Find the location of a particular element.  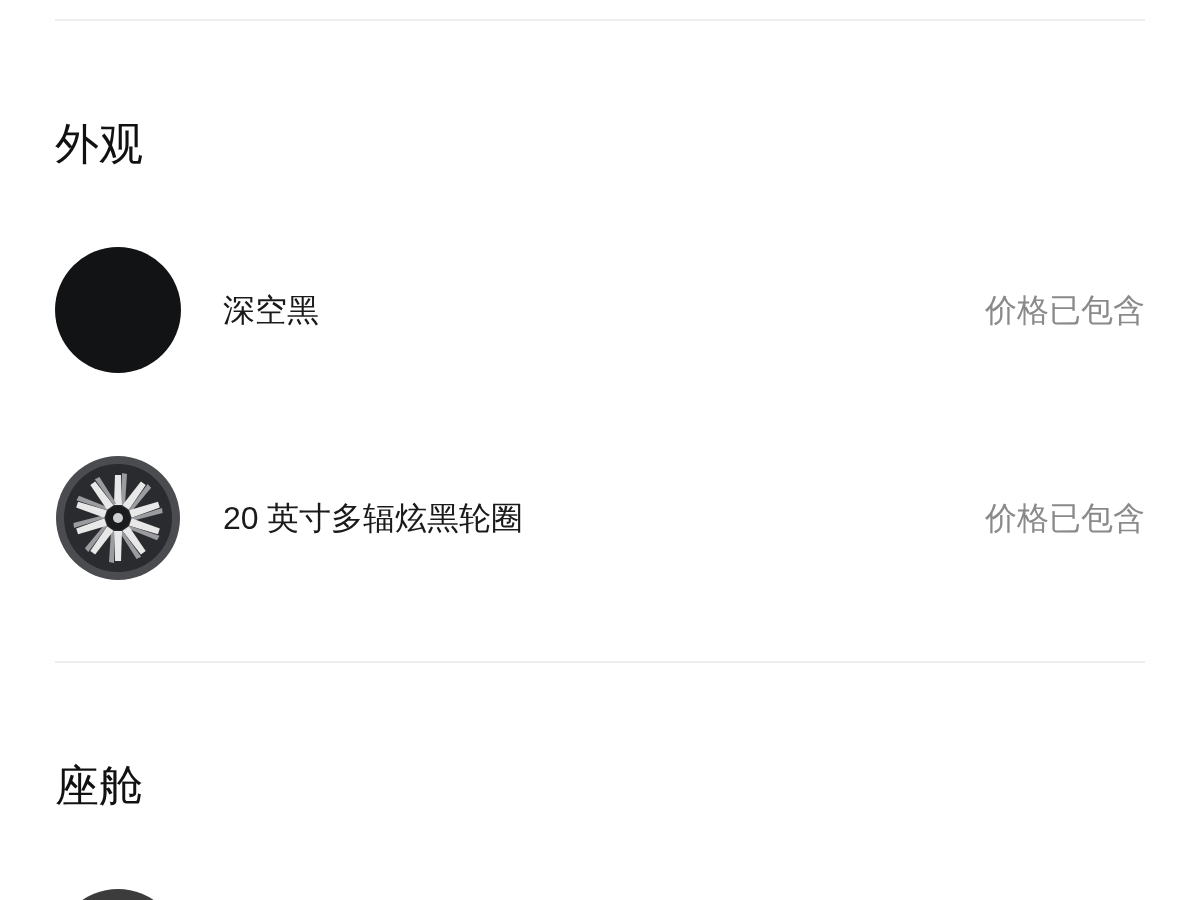

section-heading: 外观 is located at coordinates (99, 144).